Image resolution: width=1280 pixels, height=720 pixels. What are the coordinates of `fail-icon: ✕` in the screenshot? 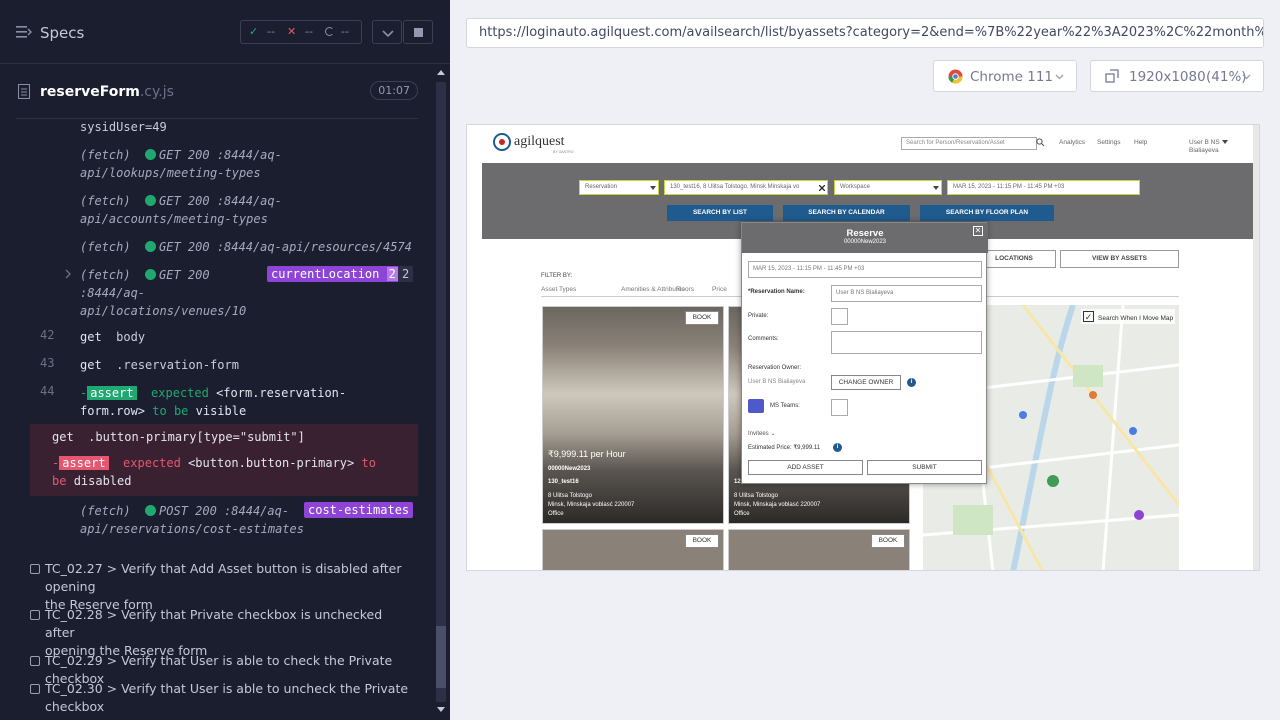 It's located at (292, 31).